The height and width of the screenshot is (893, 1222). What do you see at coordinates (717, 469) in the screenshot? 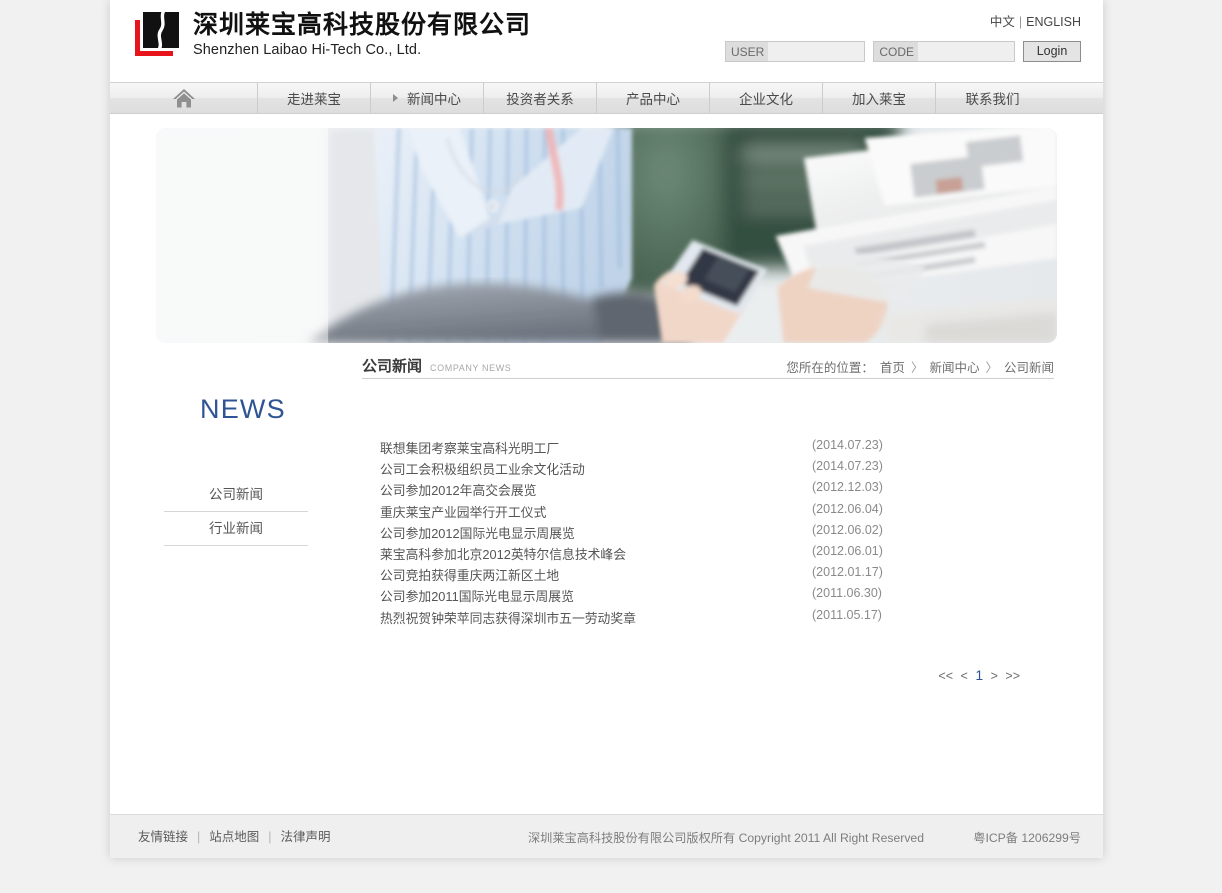
I see `list-item: 公司工会积极组织员工业余文化活动 (2014.07.23)` at bounding box center [717, 469].